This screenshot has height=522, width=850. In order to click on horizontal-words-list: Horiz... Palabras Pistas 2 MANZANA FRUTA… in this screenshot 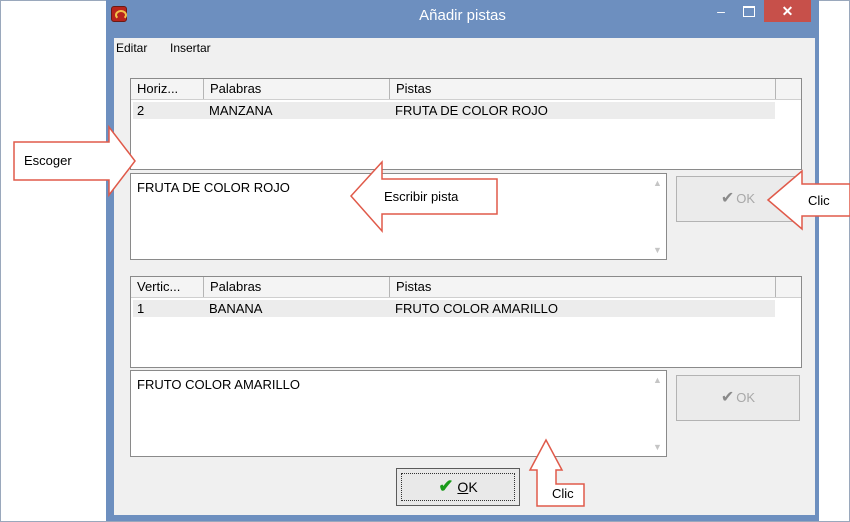, I will do `click(466, 124)`.